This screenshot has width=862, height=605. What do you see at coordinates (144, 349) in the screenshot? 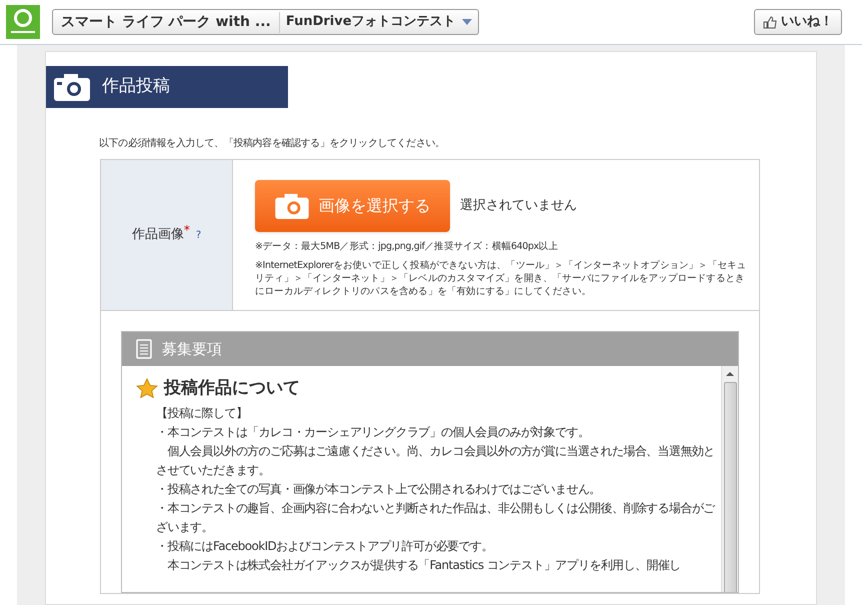
I see `document-icon` at bounding box center [144, 349].